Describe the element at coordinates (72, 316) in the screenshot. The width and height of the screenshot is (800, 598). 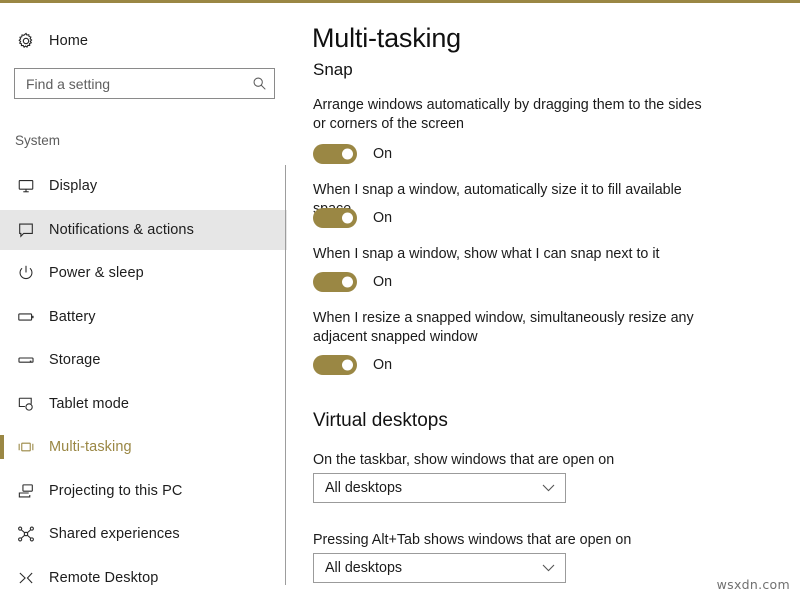
I see `sidebar-item-label: Battery` at that location.